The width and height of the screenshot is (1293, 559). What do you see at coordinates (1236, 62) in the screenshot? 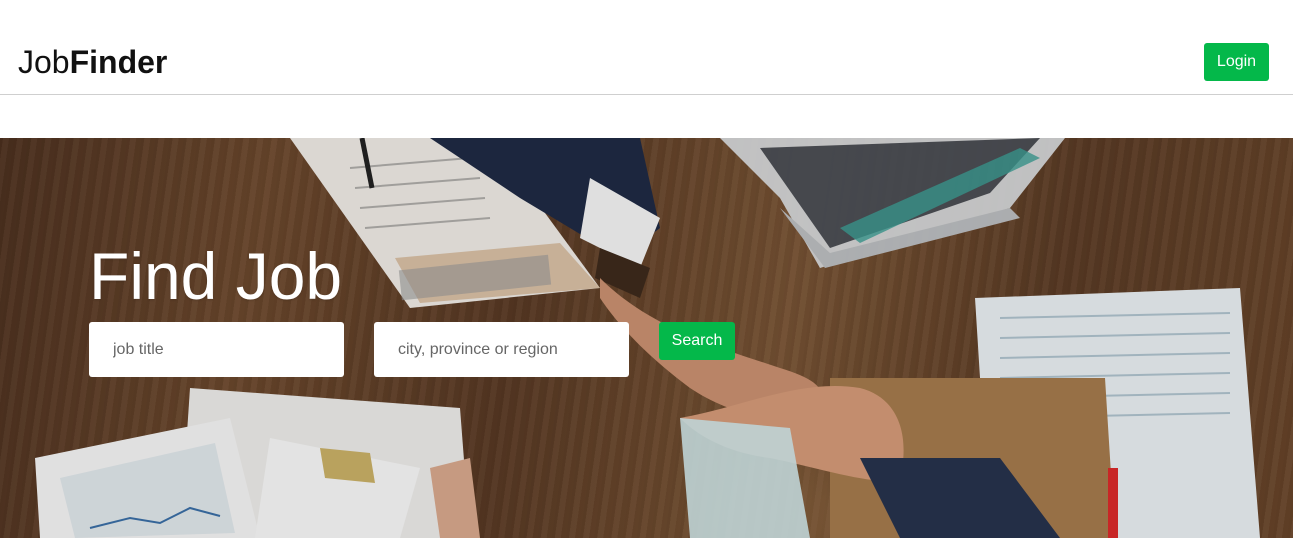
I see `login-button: Login` at bounding box center [1236, 62].